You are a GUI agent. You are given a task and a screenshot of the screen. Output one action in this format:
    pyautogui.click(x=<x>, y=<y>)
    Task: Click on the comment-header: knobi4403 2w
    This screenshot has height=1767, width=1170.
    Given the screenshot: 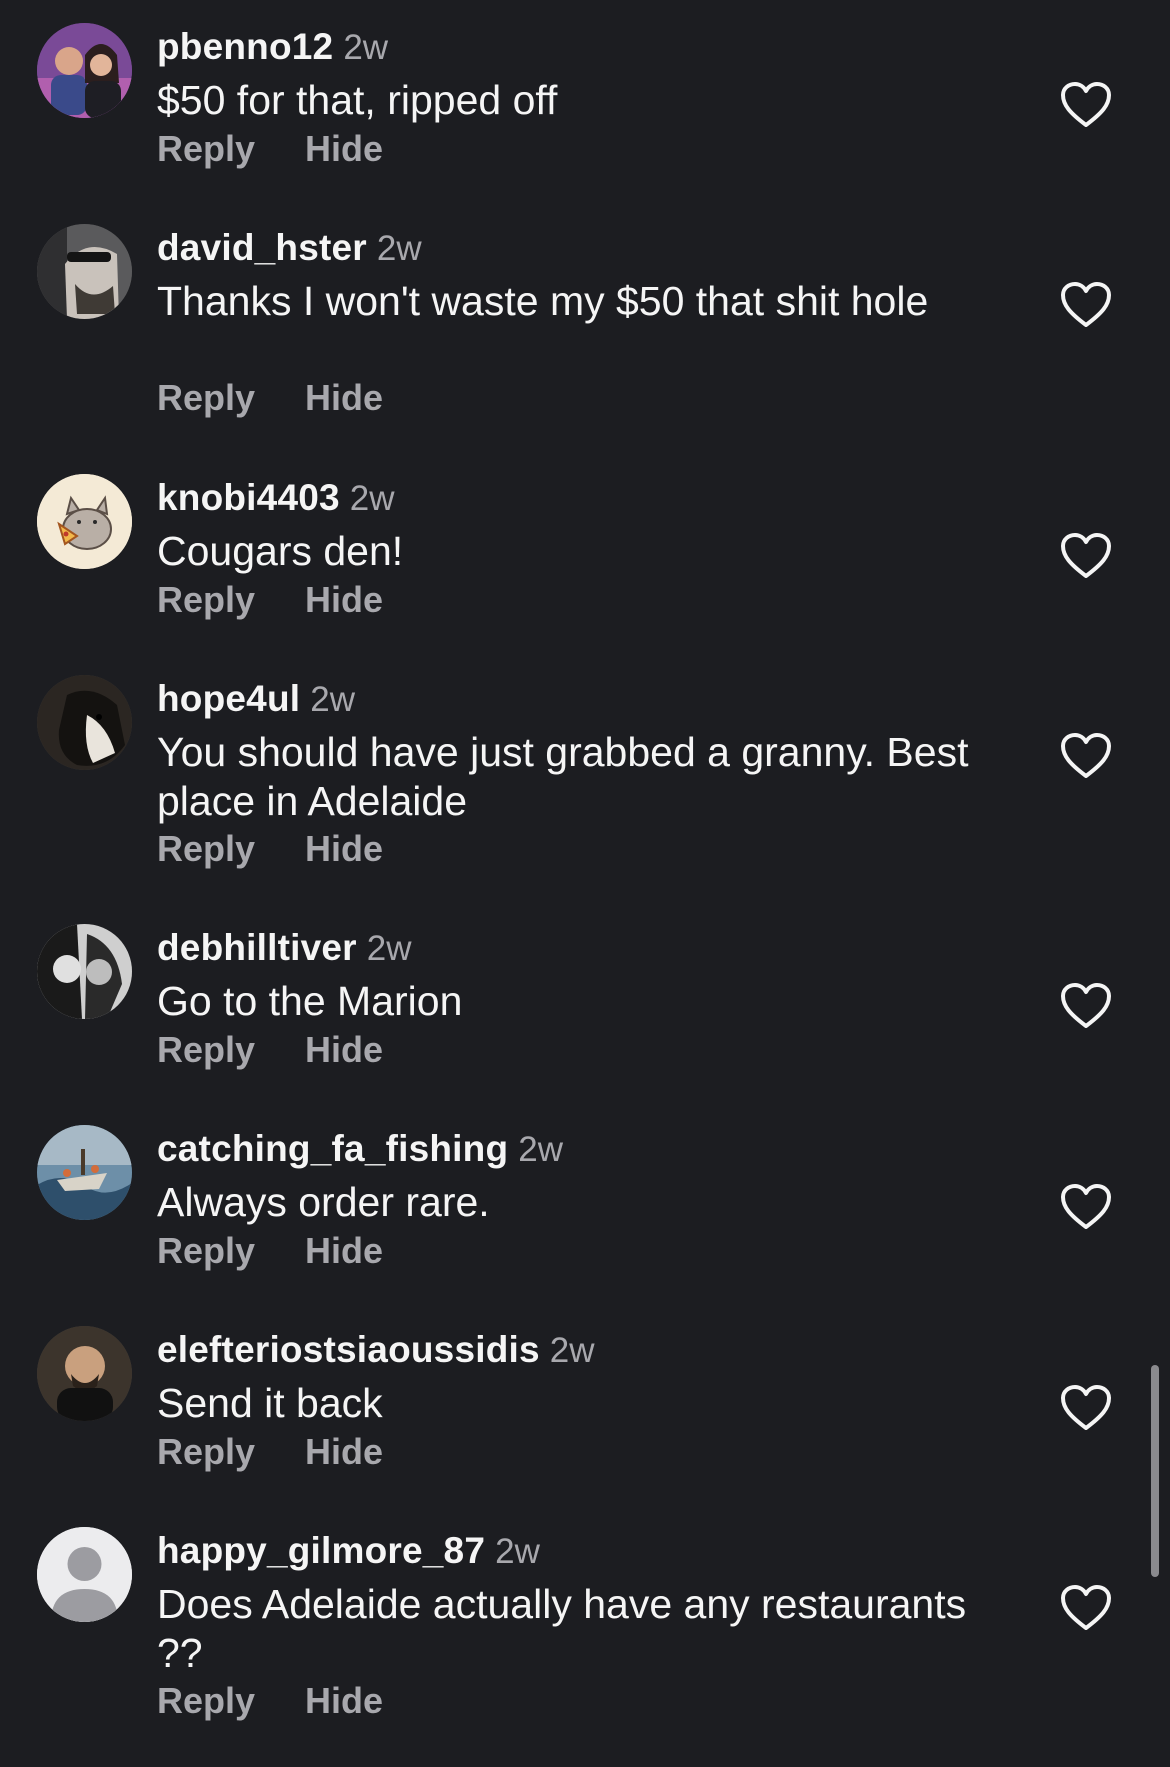 What is the action you would take?
    pyautogui.click(x=276, y=502)
    